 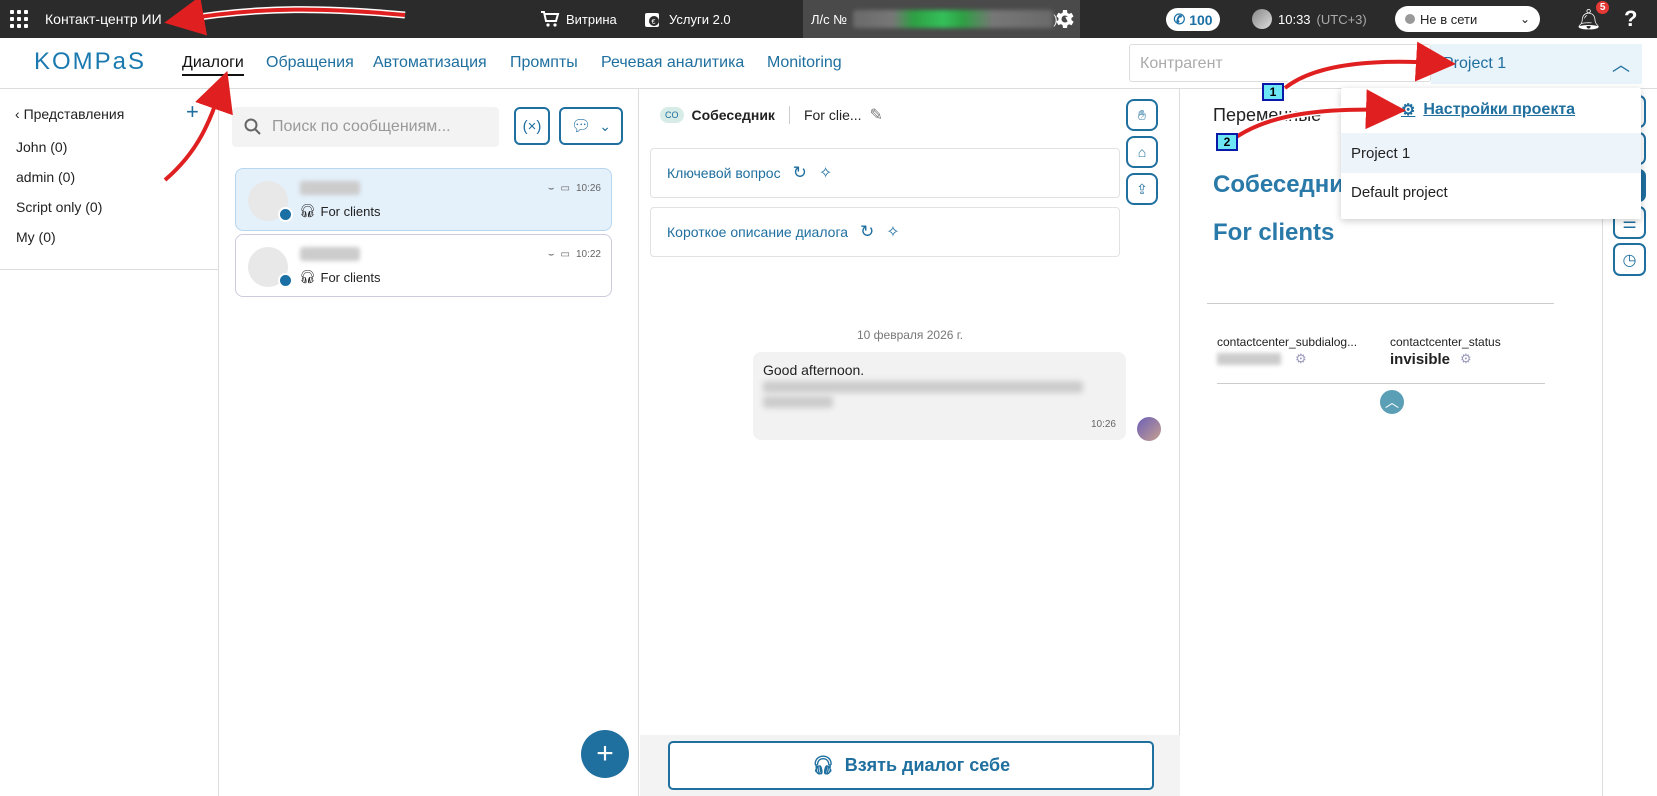 What do you see at coordinates (876, 115) in the screenshot?
I see `pencil-icon: ✎` at bounding box center [876, 115].